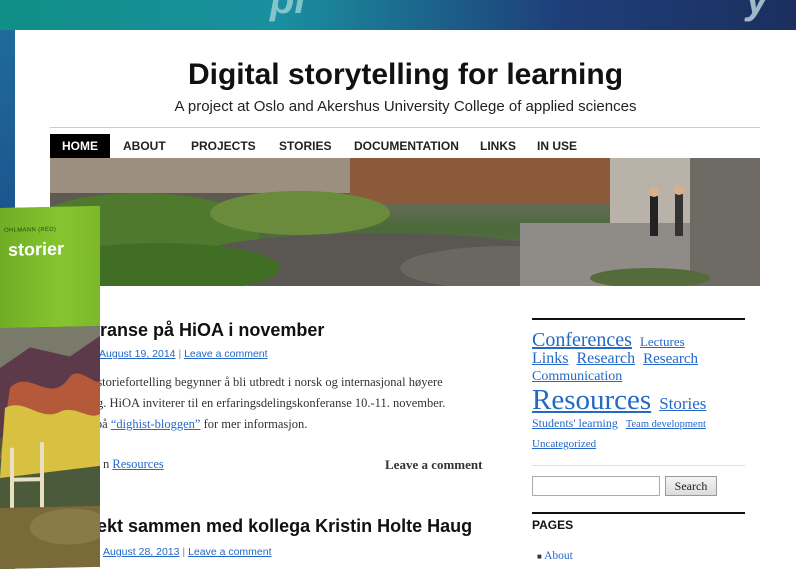 The width and height of the screenshot is (796, 569). Describe the element at coordinates (137, 354) in the screenshot. I see `post-date-link: August 19, 2014` at that location.